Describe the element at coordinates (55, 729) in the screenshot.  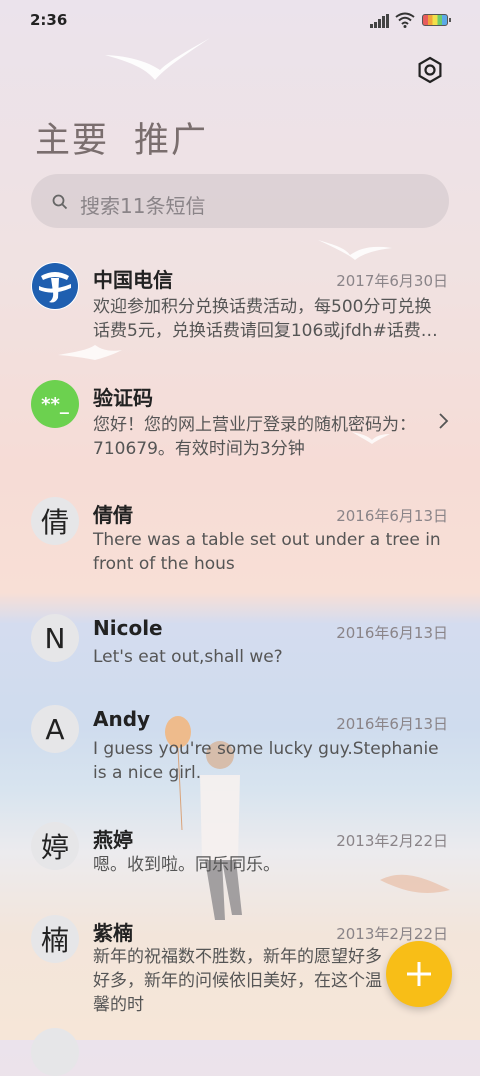
I see `avatar: A` at that location.